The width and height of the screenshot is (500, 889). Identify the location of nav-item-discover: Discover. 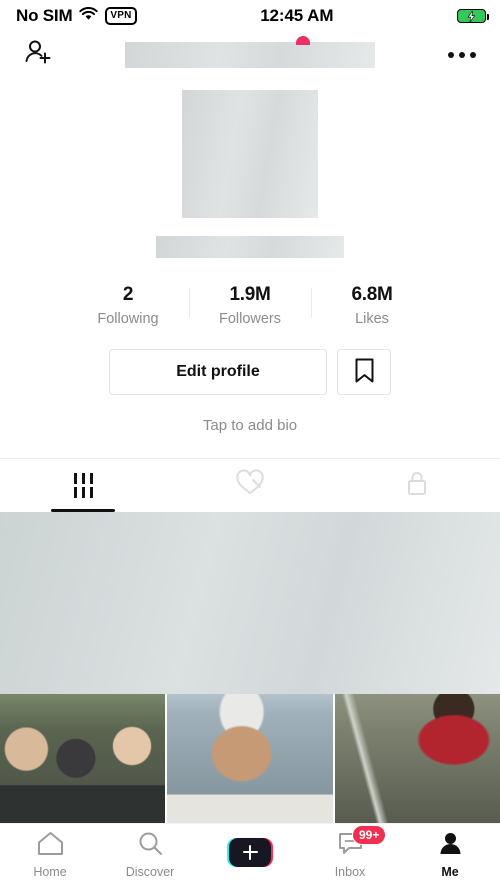
(150, 855).